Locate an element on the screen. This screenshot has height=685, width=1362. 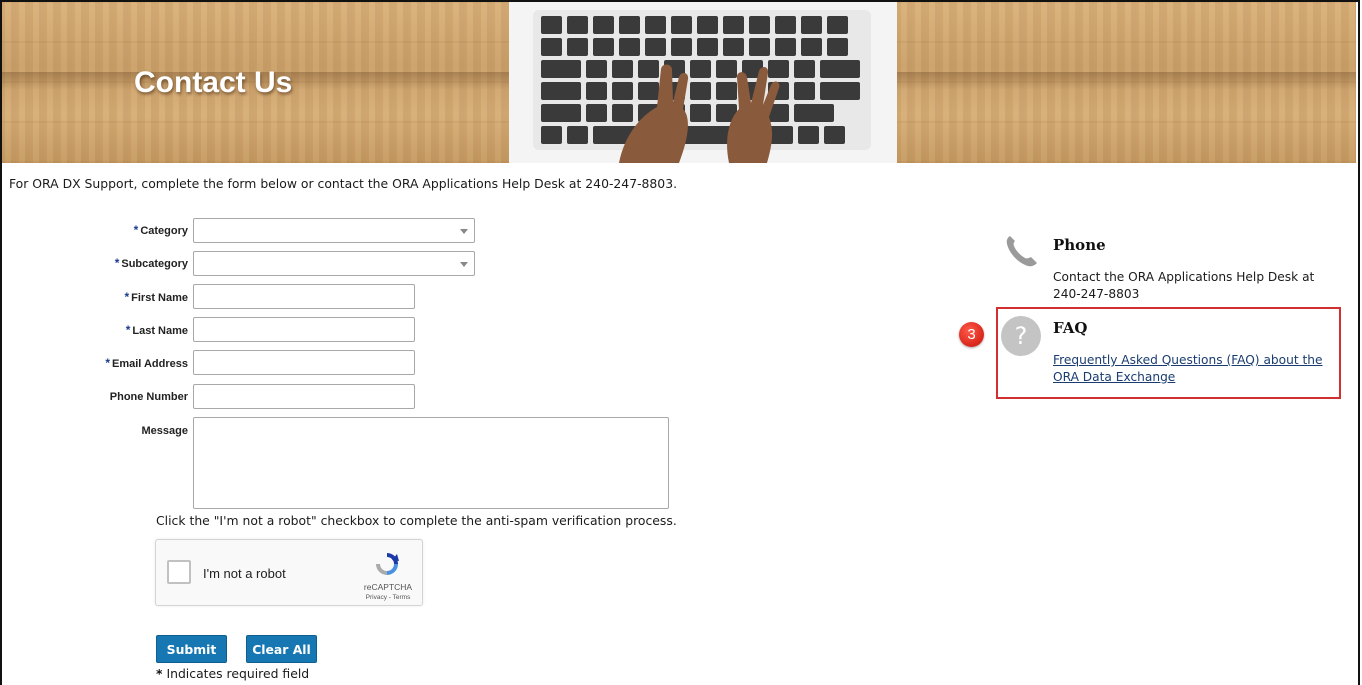
recaptcha-logo-icon is located at coordinates (387, 564).